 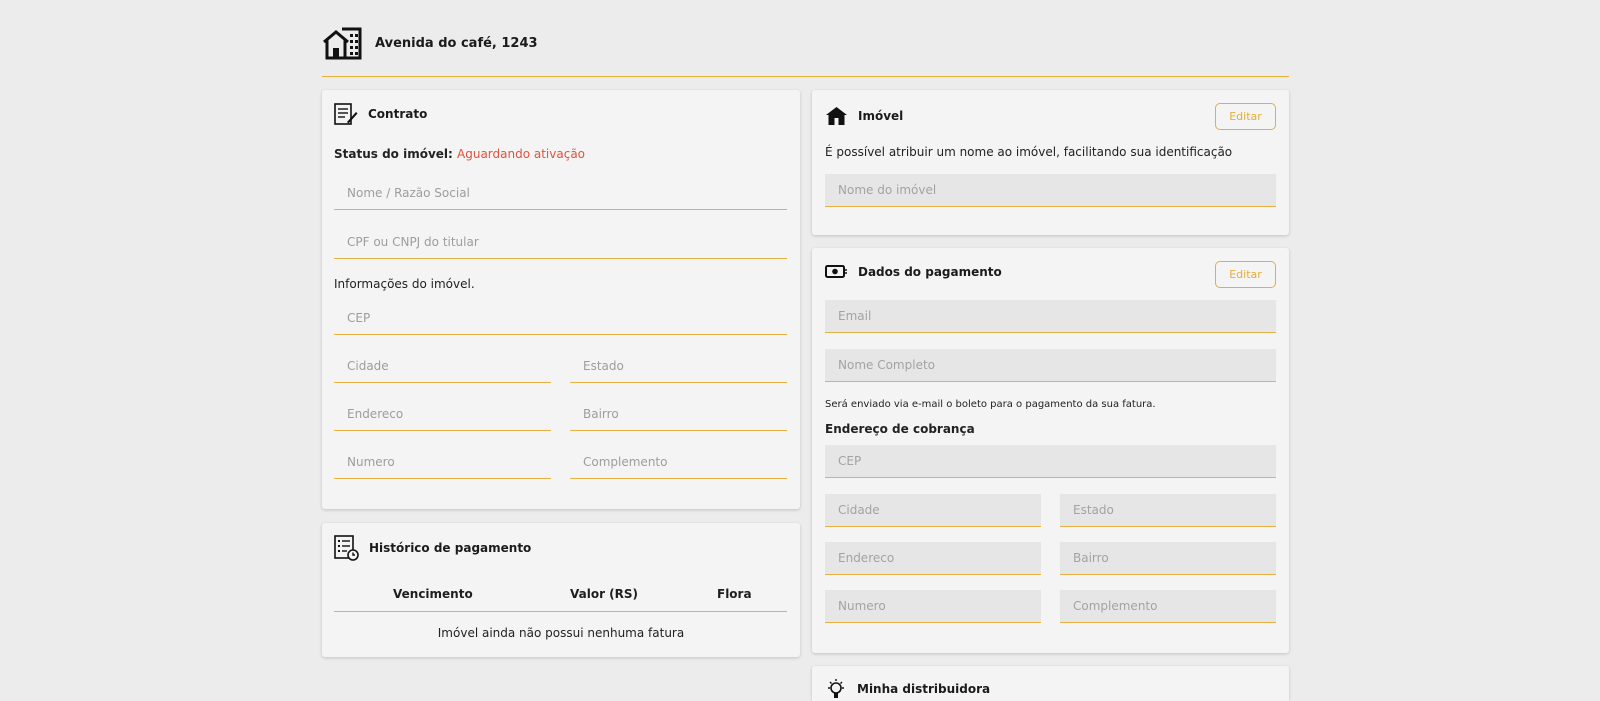 What do you see at coordinates (900, 429) in the screenshot?
I see `billing-address-title: Endereço de cobrança` at bounding box center [900, 429].